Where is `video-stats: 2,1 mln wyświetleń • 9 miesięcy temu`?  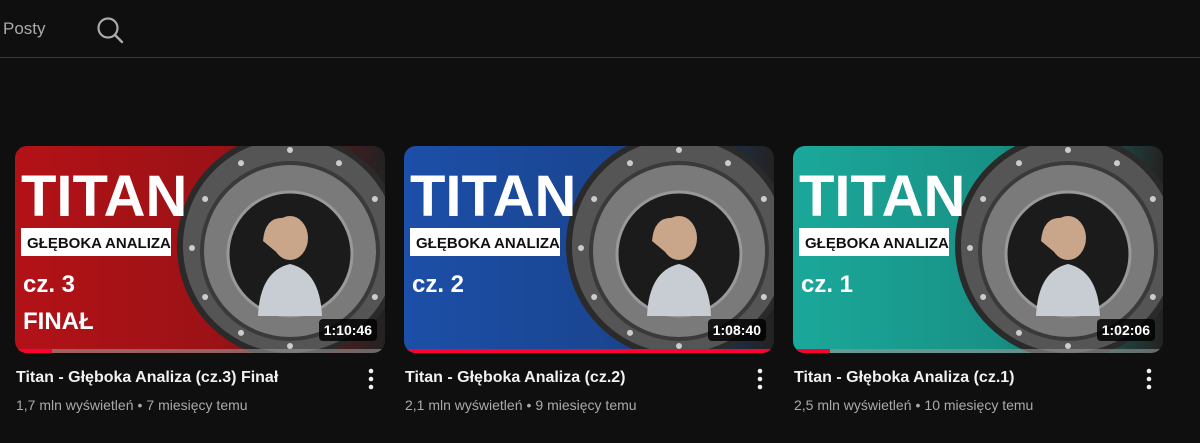 video-stats: 2,1 mln wyświetleń • 9 miesięcy temu is located at coordinates (521, 405).